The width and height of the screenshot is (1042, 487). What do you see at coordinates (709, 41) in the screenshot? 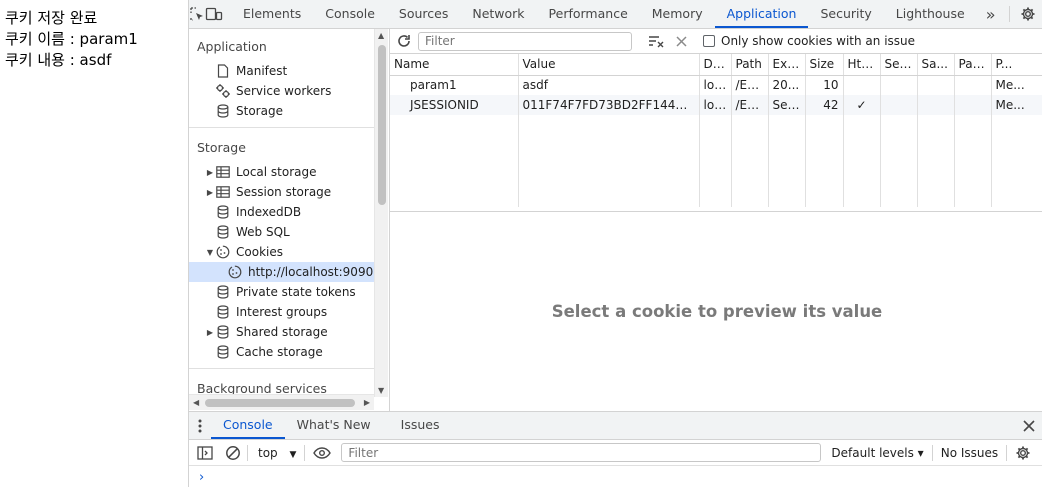
I see `checkbox-box` at bounding box center [709, 41].